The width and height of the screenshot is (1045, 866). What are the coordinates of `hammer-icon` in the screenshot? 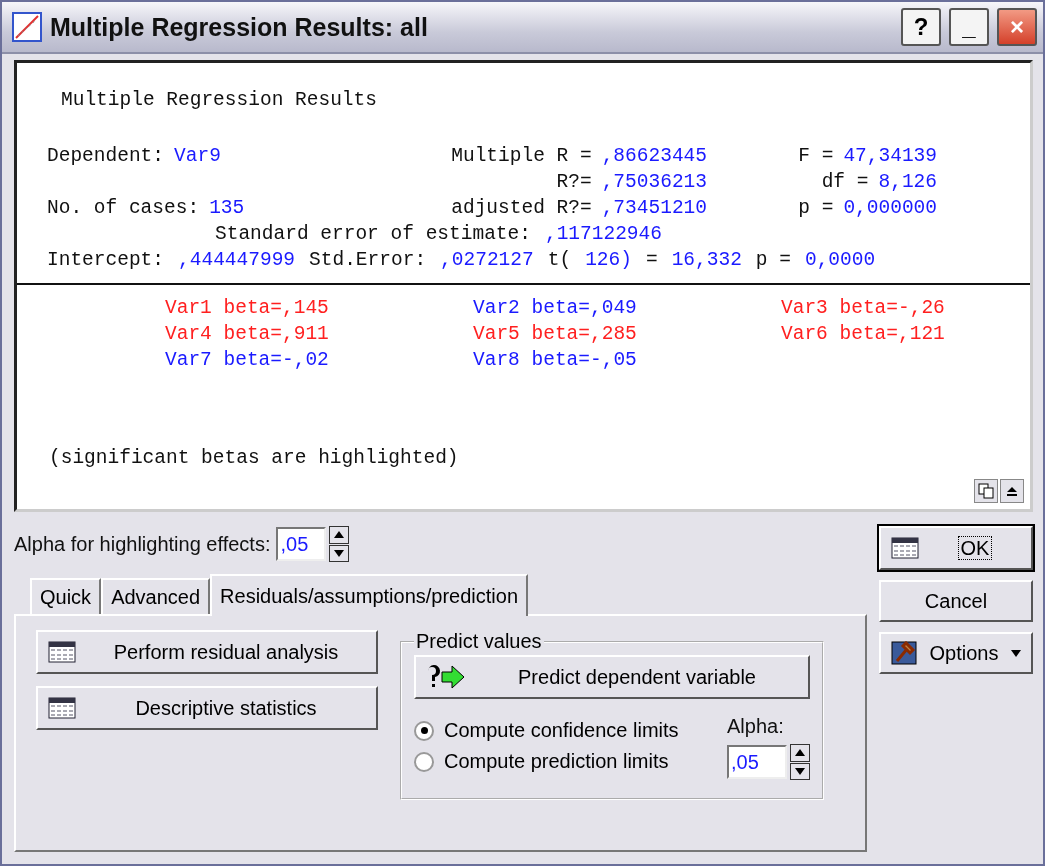 It's located at (904, 653).